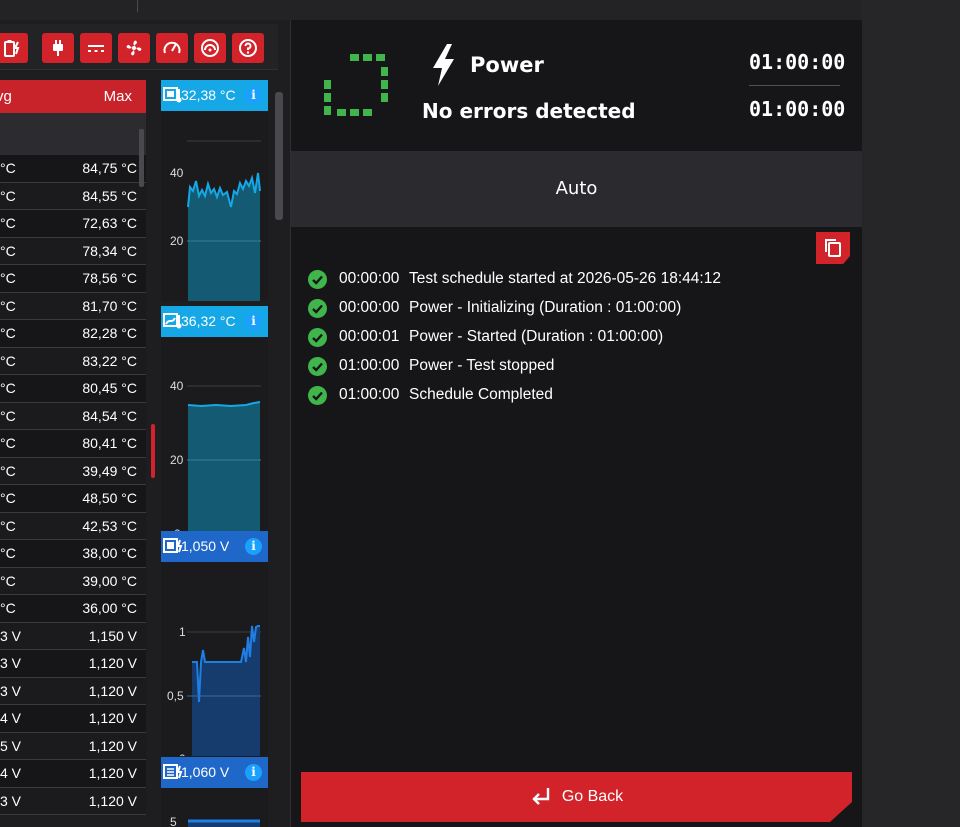 The height and width of the screenshot is (827, 960). Describe the element at coordinates (109, 553) in the screenshot. I see `cell-max: 38,00 °C` at that location.